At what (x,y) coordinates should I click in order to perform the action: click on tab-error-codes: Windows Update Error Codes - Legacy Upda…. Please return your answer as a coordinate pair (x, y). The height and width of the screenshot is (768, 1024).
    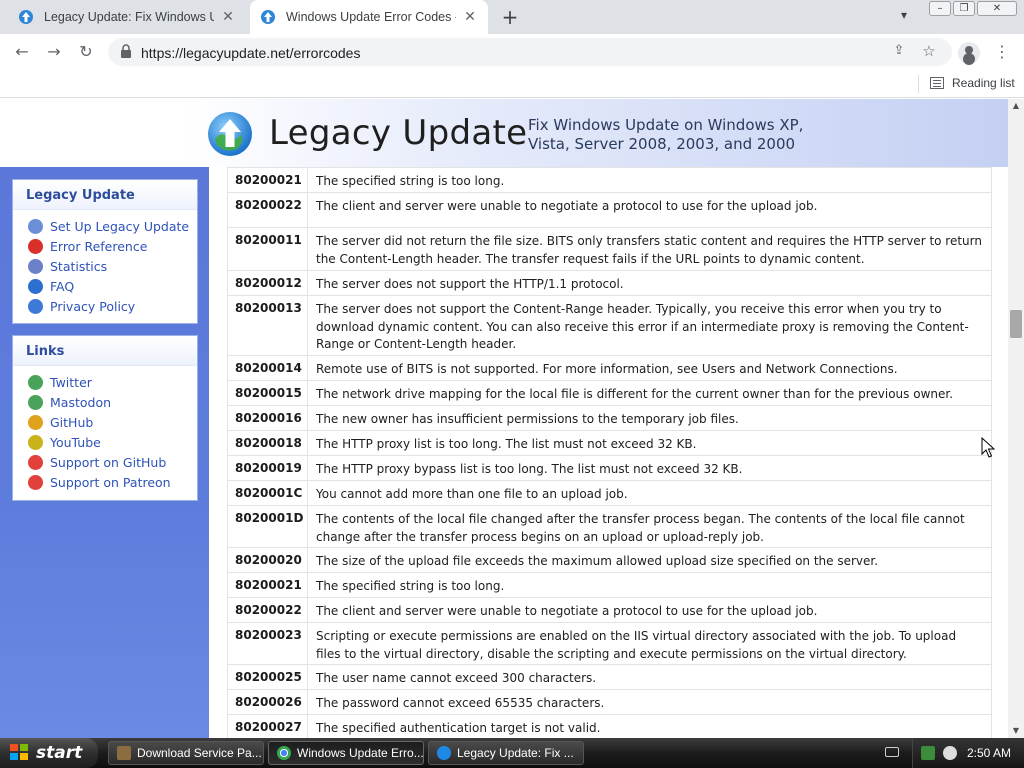
    Looking at the image, I should click on (369, 17).